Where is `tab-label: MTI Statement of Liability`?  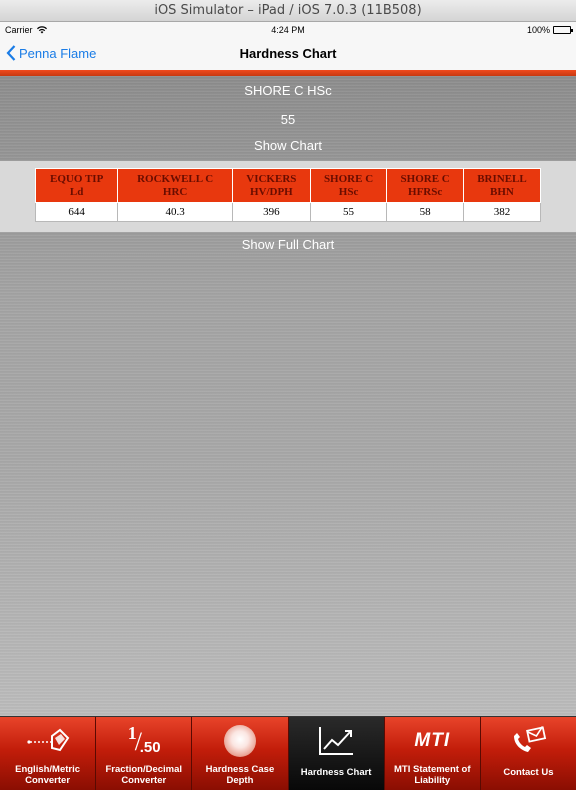
tab-label: MTI Statement of Liability is located at coordinates (432, 775).